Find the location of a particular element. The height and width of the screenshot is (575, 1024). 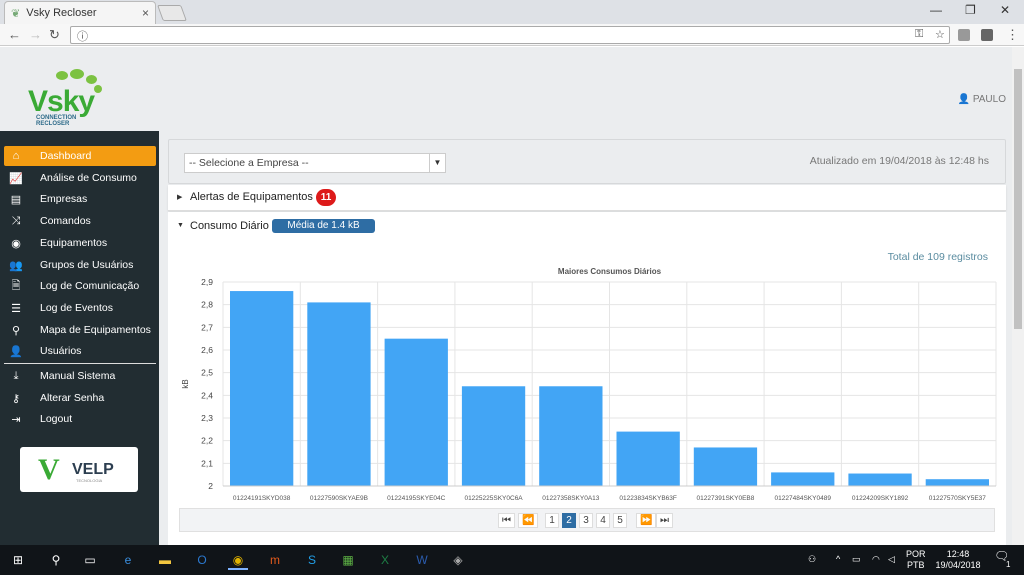

sidebar-item-label: Dashboard is located at coordinates (66, 156).